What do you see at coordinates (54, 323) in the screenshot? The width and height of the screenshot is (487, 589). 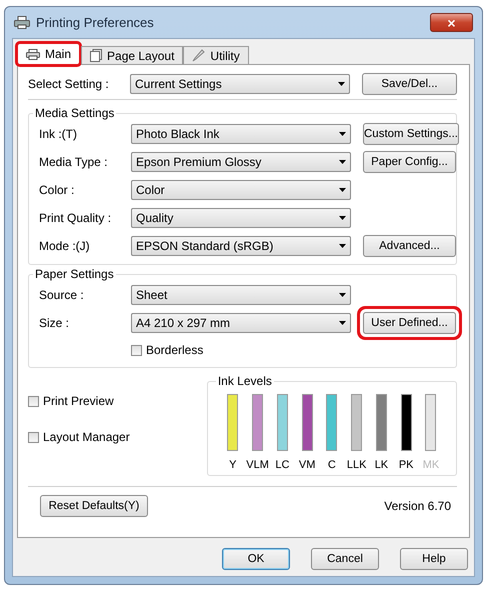 I see `field-label: Size :` at bounding box center [54, 323].